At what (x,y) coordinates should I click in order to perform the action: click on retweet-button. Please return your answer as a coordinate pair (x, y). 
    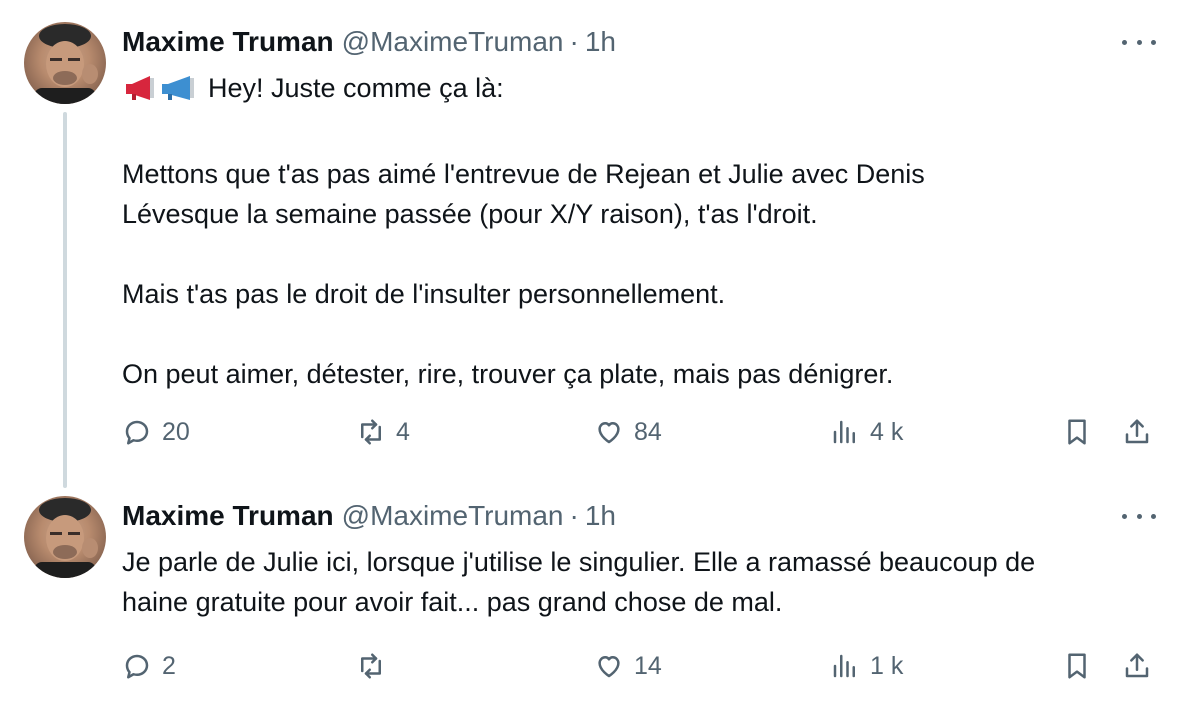
    Looking at the image, I should click on (376, 666).